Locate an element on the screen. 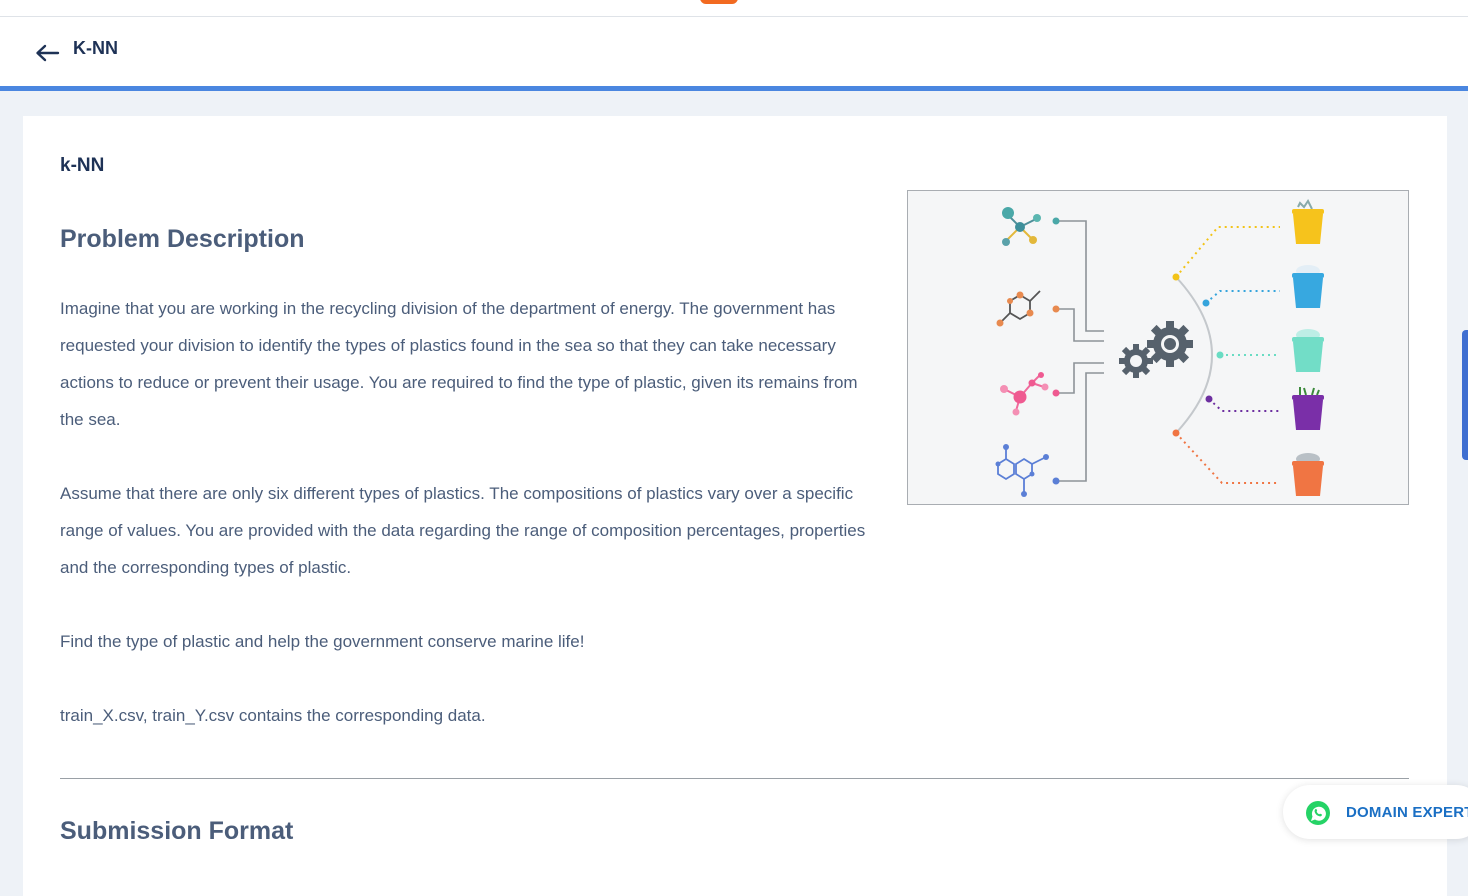 This screenshot has height=896, width=1468. molecule-connectors is located at coordinates (1080, 351).